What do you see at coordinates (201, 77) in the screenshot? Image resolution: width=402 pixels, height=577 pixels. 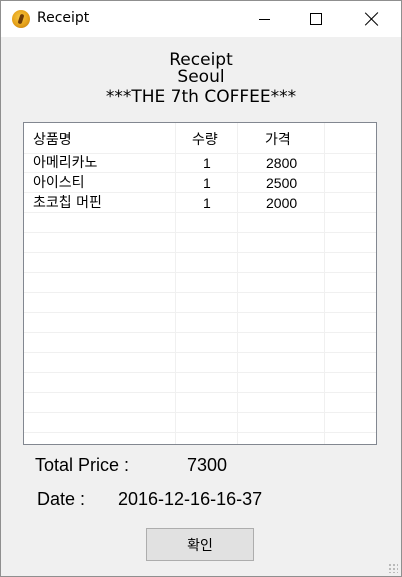 I see `city-label: Seoul` at bounding box center [201, 77].